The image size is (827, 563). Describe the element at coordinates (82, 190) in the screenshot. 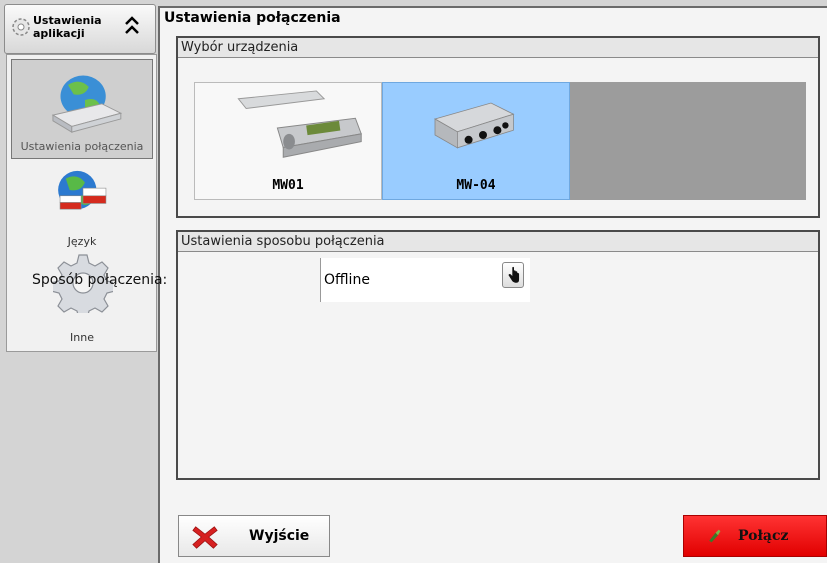

I see `globe-flag-icon` at that location.